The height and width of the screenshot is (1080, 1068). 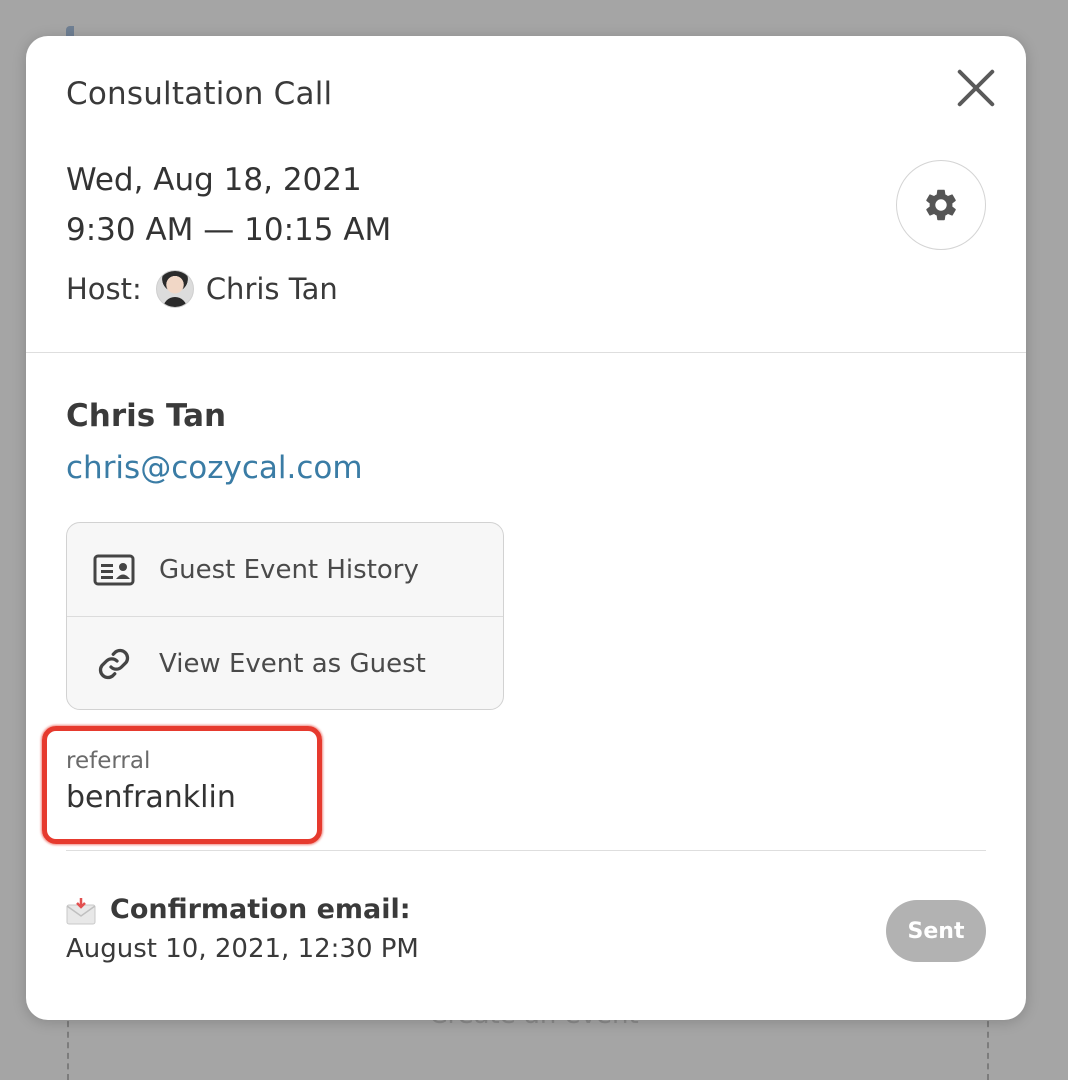 I want to click on gear-icon, so click(x=941, y=205).